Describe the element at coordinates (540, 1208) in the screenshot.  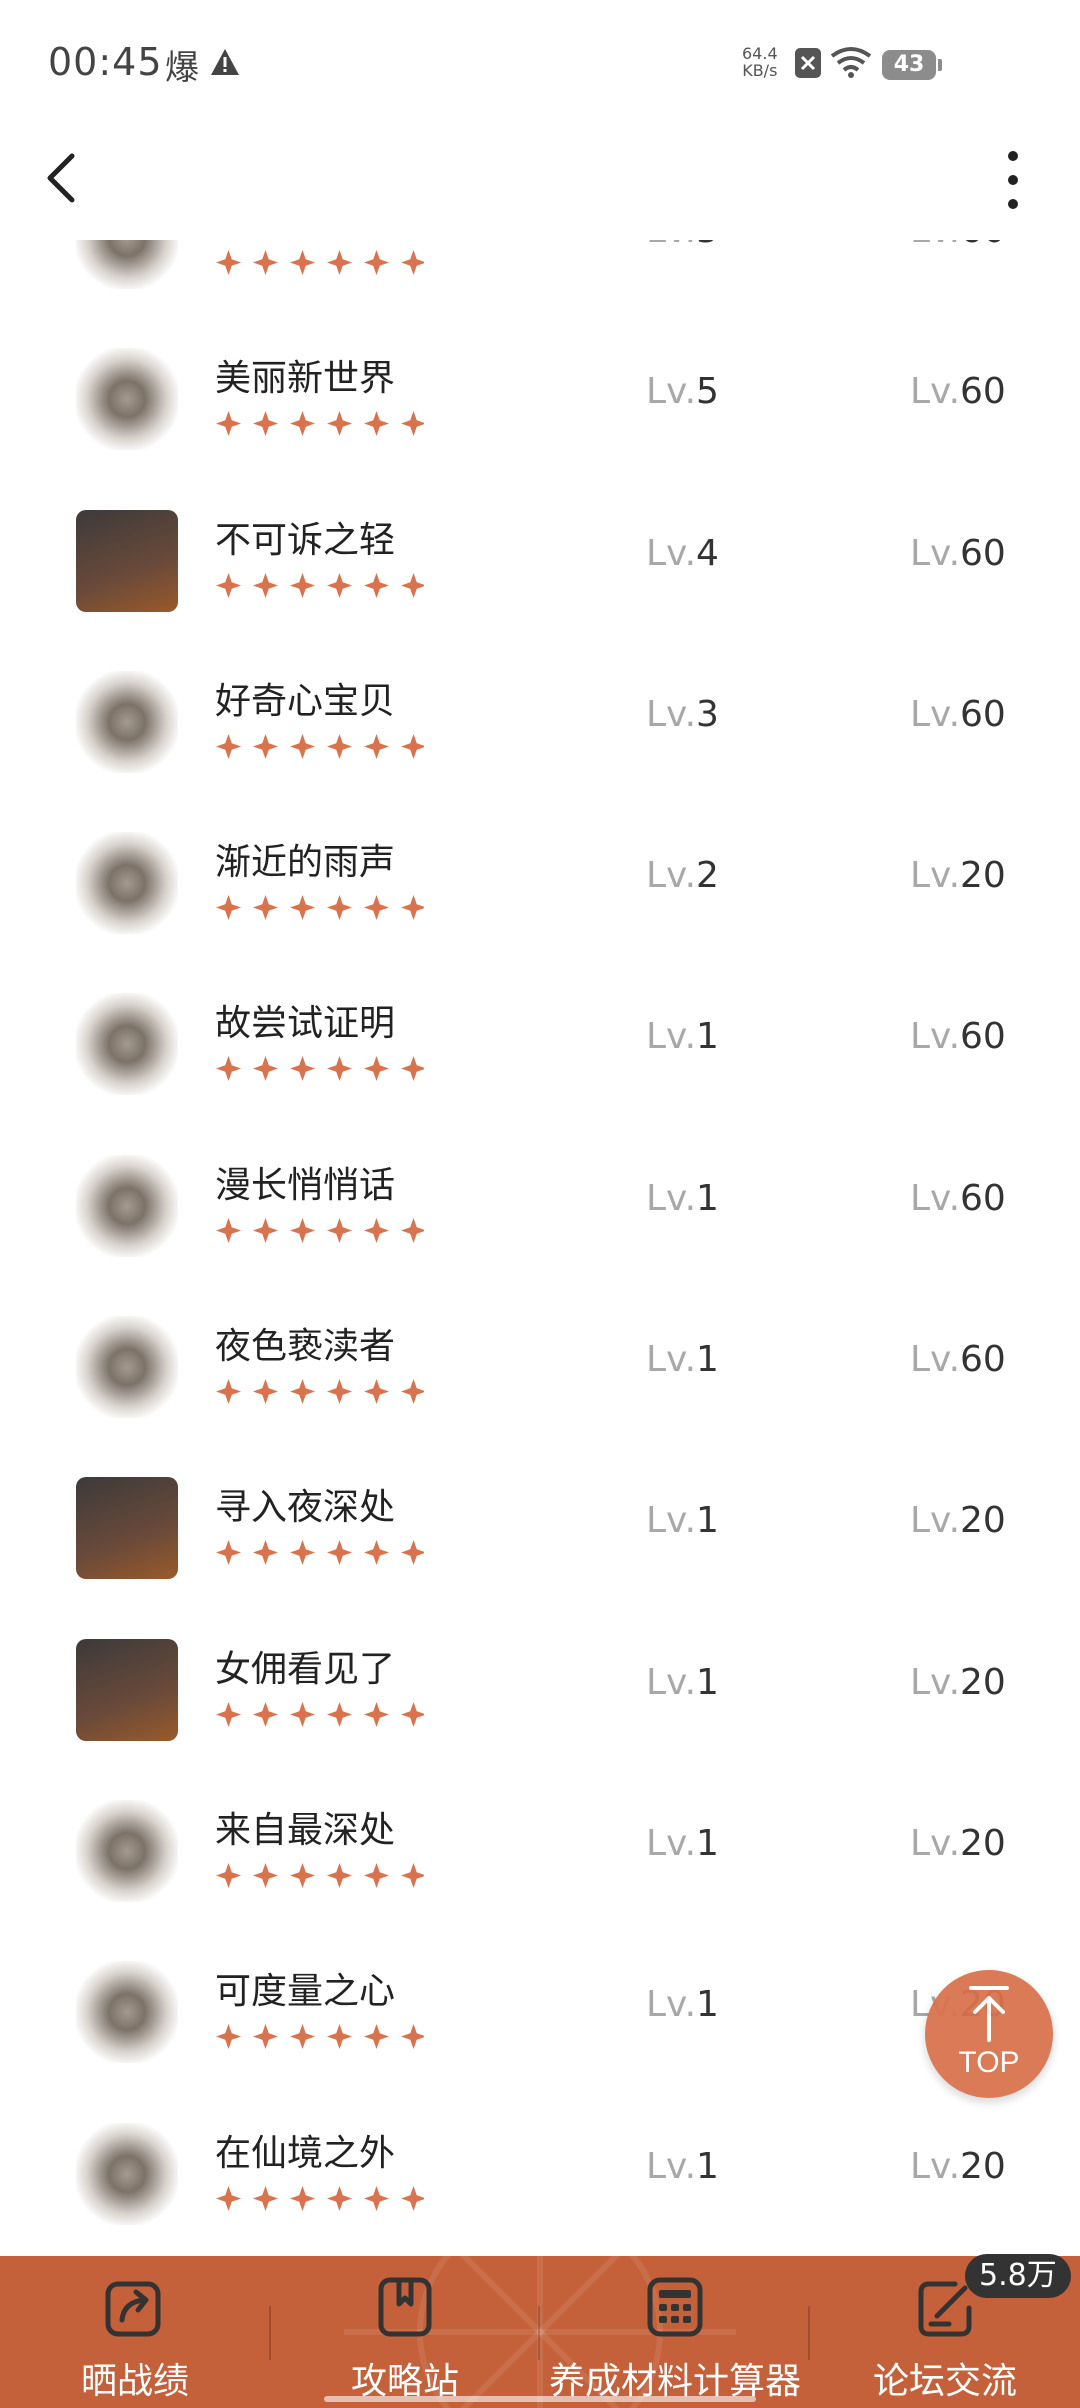
I see `list-item: 漫长悄悄话 Lv.1 Lv.60` at that location.